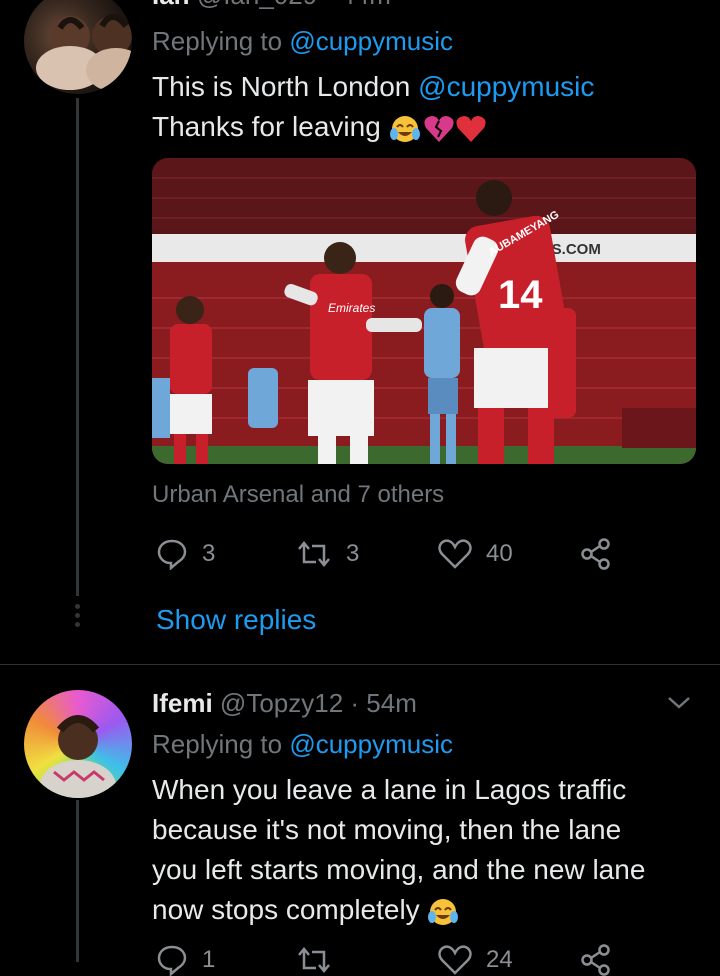 Image resolution: width=720 pixels, height=976 pixels. I want to click on tweet-text-line: Thanks for leaving, so click(266, 126).